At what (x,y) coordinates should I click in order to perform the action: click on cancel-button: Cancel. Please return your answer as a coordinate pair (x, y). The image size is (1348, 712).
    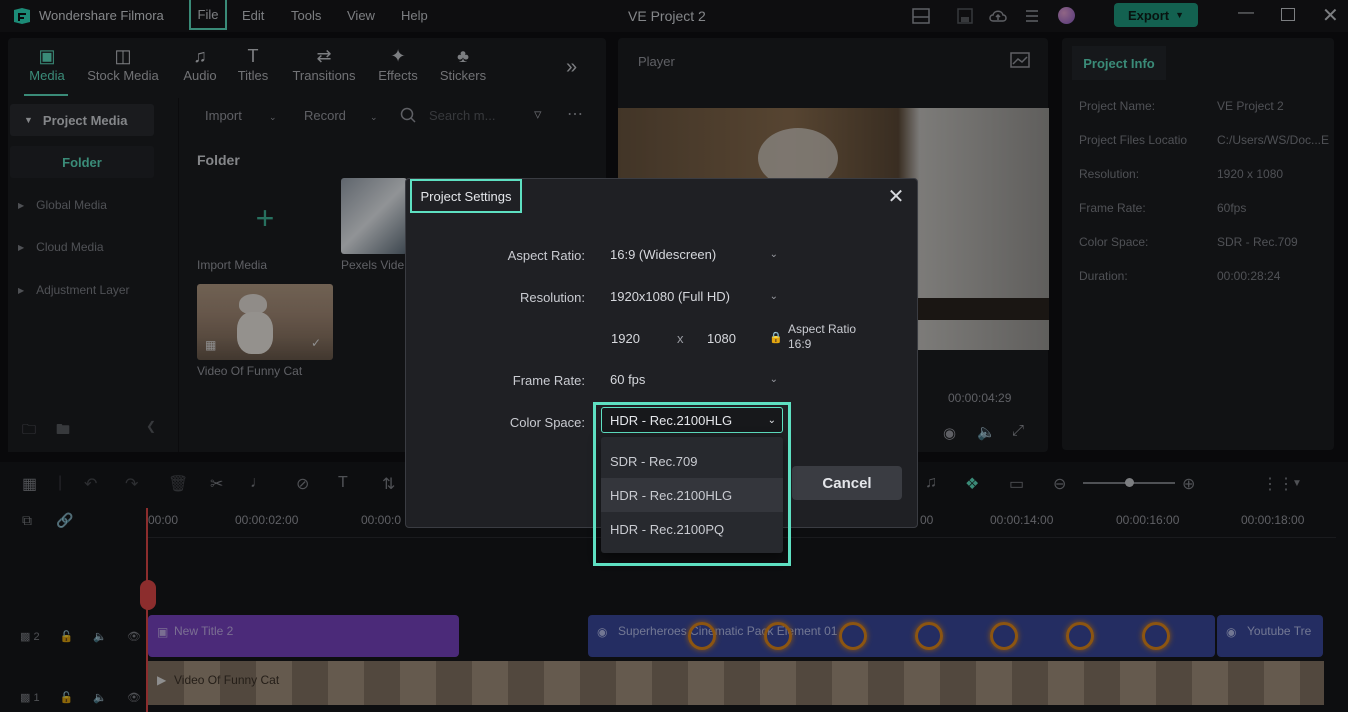
    Looking at the image, I should click on (847, 483).